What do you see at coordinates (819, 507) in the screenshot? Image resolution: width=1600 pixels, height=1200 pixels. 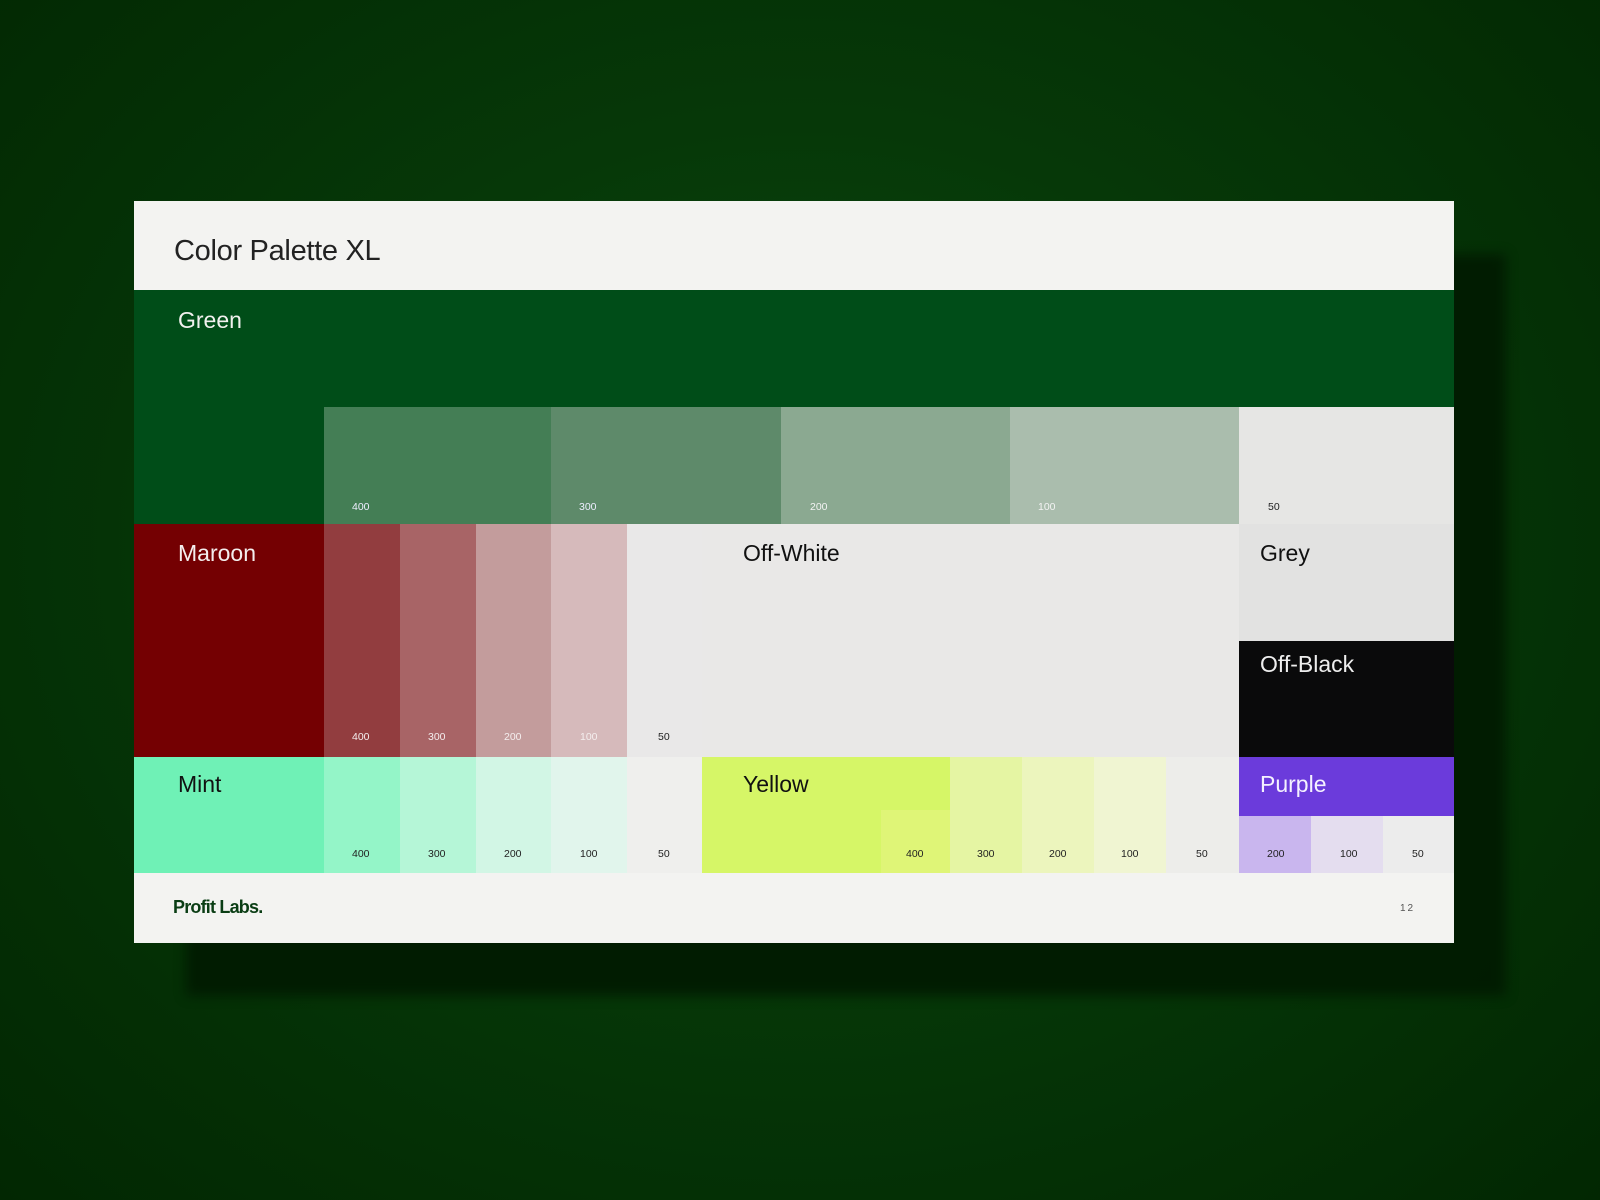 I see `shade-label-green-200: 200` at bounding box center [819, 507].